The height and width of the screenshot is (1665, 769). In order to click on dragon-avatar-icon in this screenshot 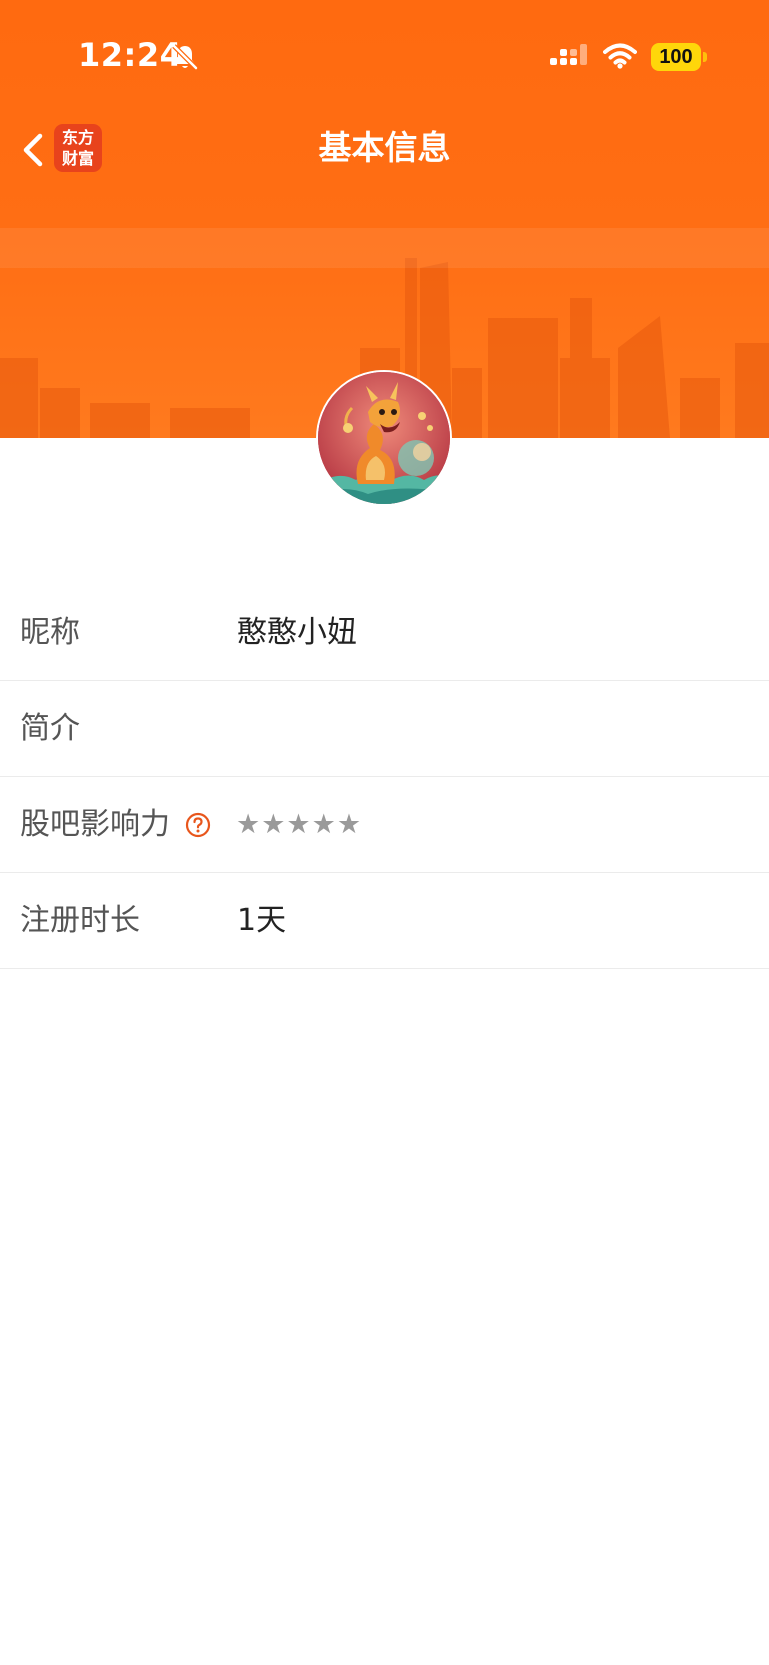, I will do `click(384, 438)`.